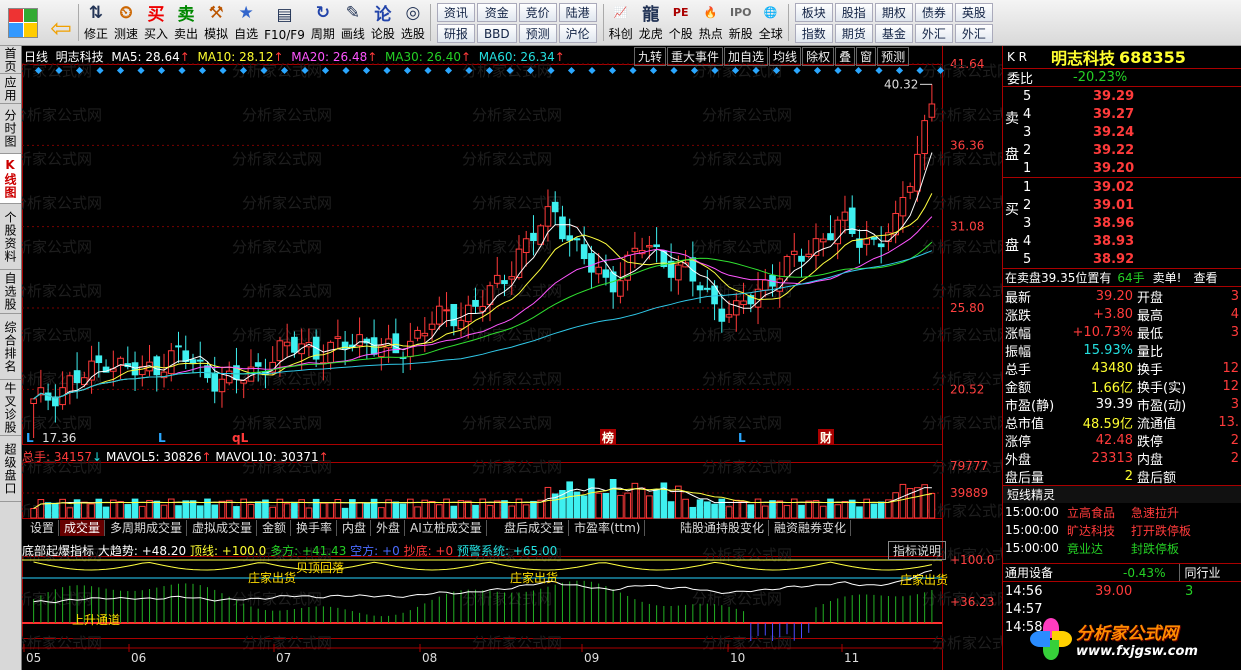 Image resolution: width=1241 pixels, height=670 pixels. Describe the element at coordinates (1122, 259) in the screenshot. I see `book-row: 5 38.92` at that location.